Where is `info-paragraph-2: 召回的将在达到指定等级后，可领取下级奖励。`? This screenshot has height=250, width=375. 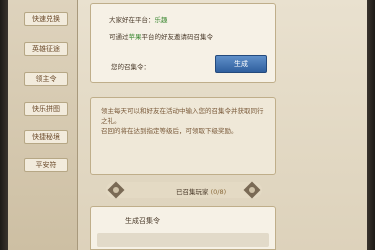 info-paragraph-2: 召回的将在达到指定等级后，可领取下级奖励。 is located at coordinates (169, 131).